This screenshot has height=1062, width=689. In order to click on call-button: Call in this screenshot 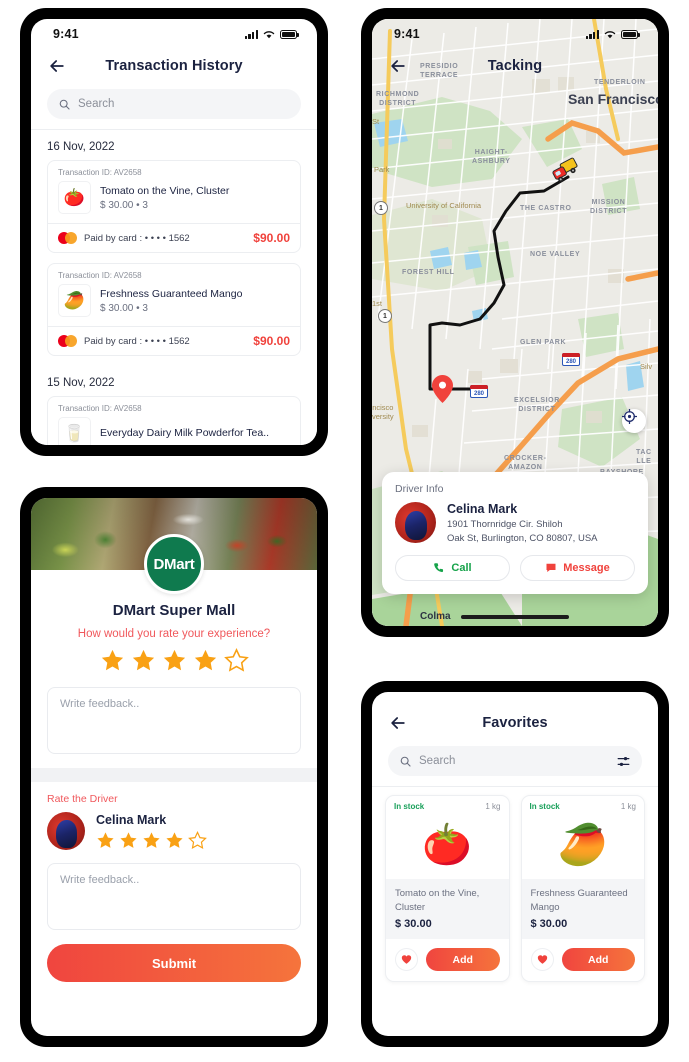, I will do `click(452, 568)`.